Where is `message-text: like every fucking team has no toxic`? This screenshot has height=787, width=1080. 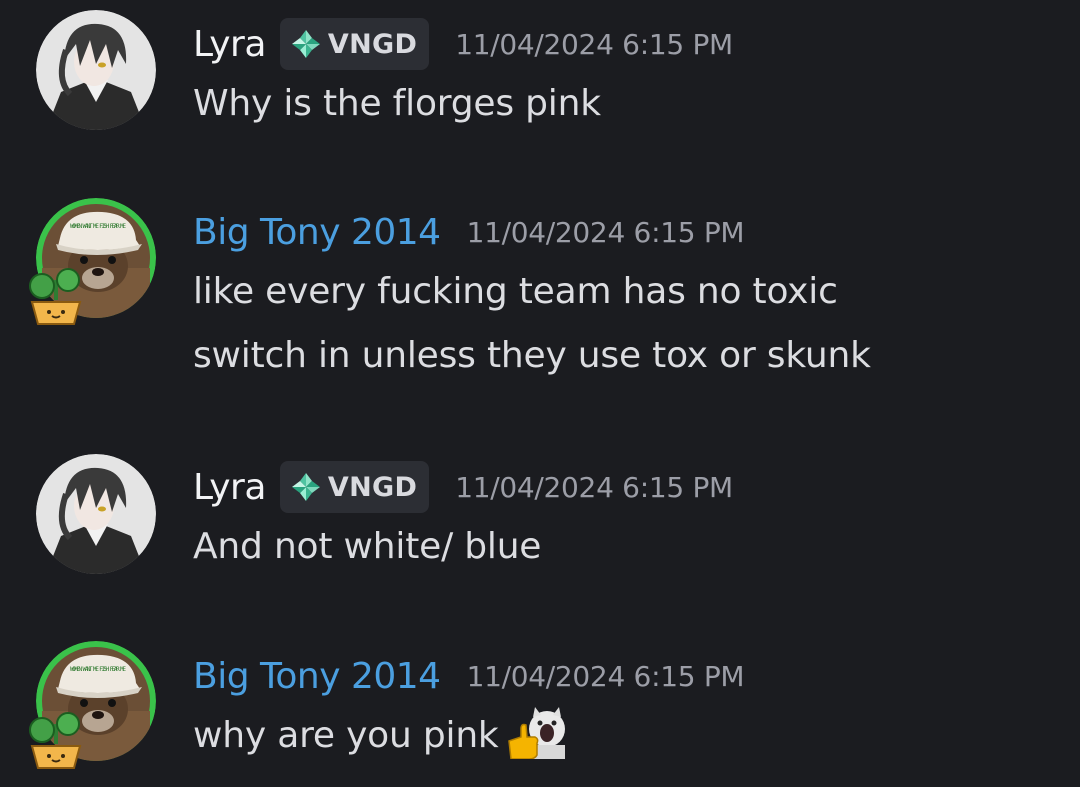 message-text: like every fucking team has no toxic is located at coordinates (515, 291).